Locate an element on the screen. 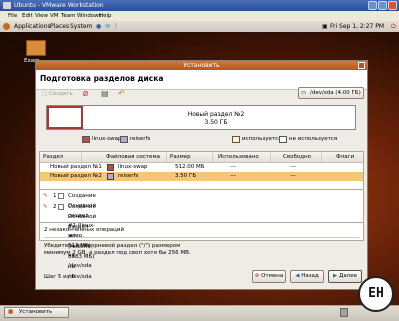  partition-map-swap-segment is located at coordinates (65, 117).